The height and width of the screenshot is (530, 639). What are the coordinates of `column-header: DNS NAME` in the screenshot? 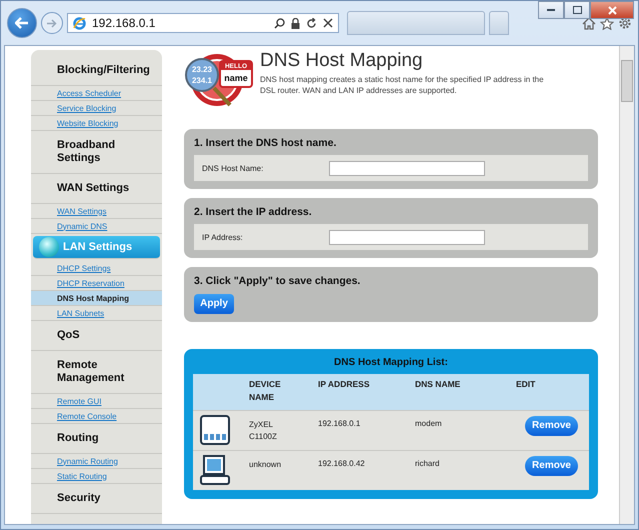 It's located at (465, 392).